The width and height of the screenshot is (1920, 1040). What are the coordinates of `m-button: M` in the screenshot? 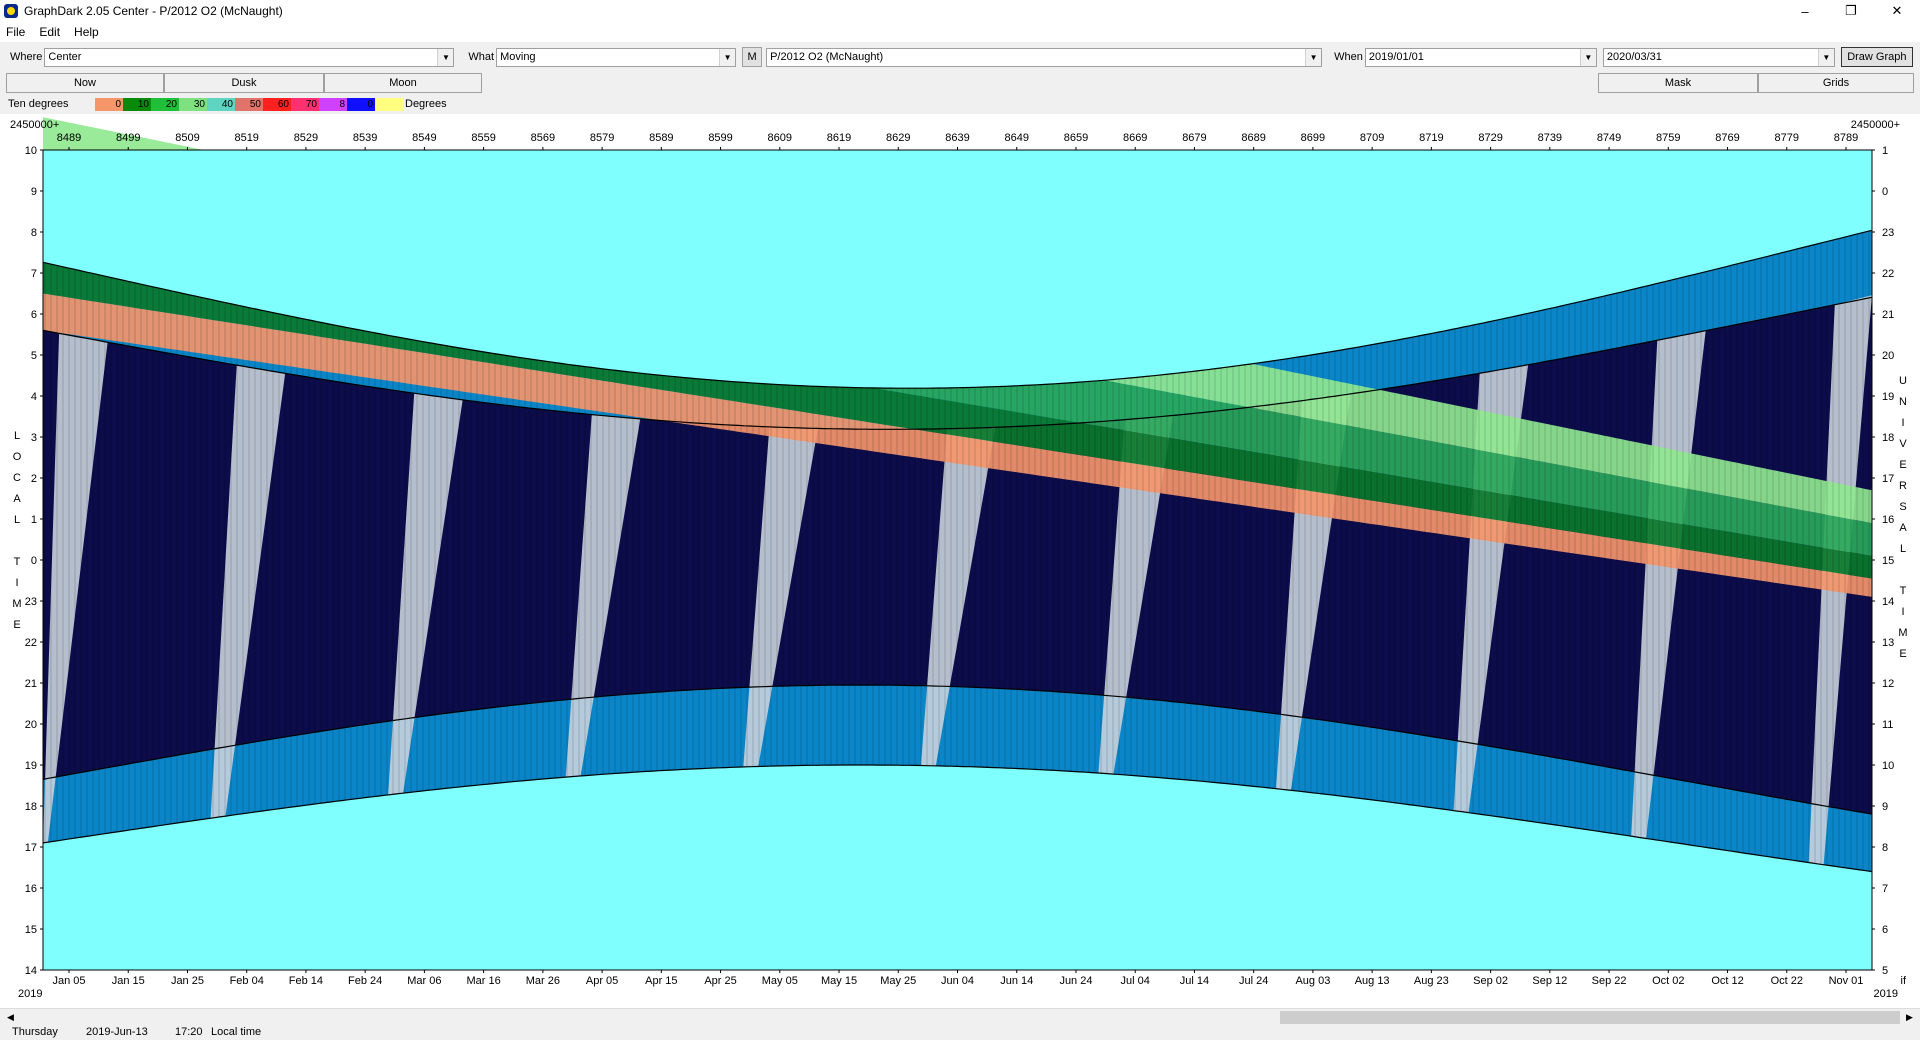 It's located at (752, 57).